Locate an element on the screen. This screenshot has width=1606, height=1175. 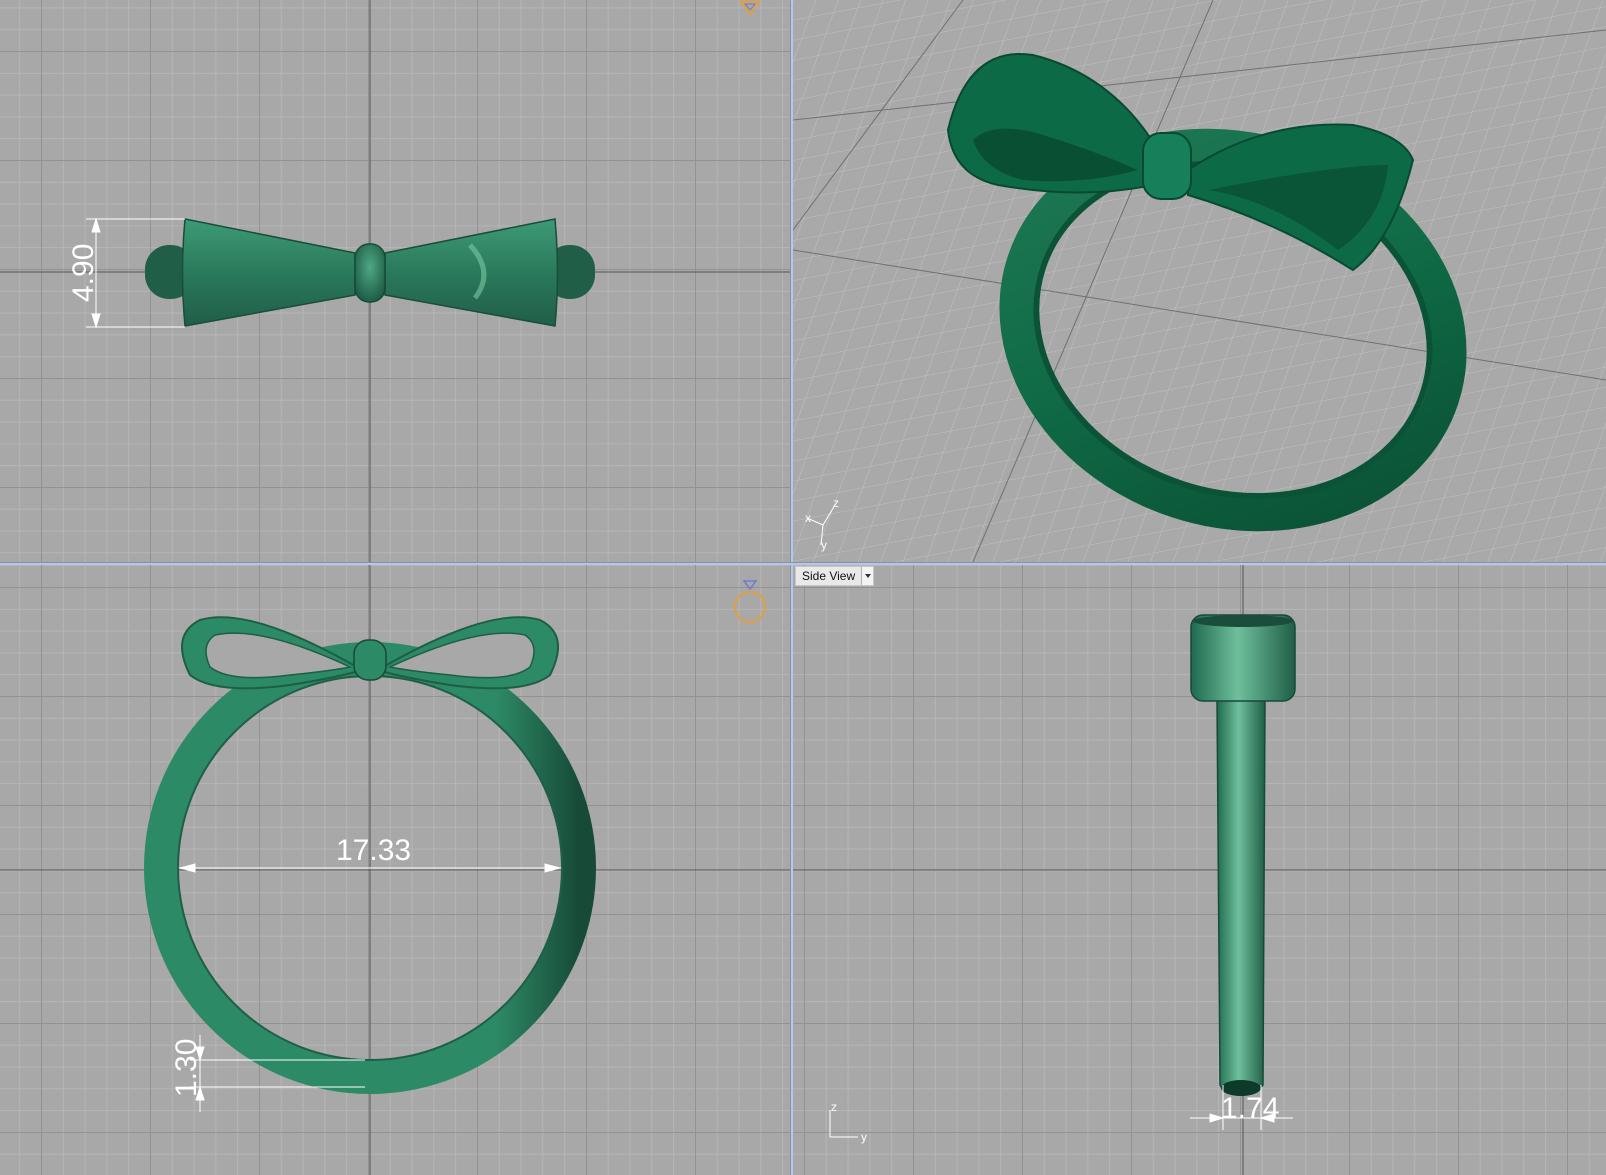
dimension-width-label: 1.74 is located at coordinates (1250, 1108).